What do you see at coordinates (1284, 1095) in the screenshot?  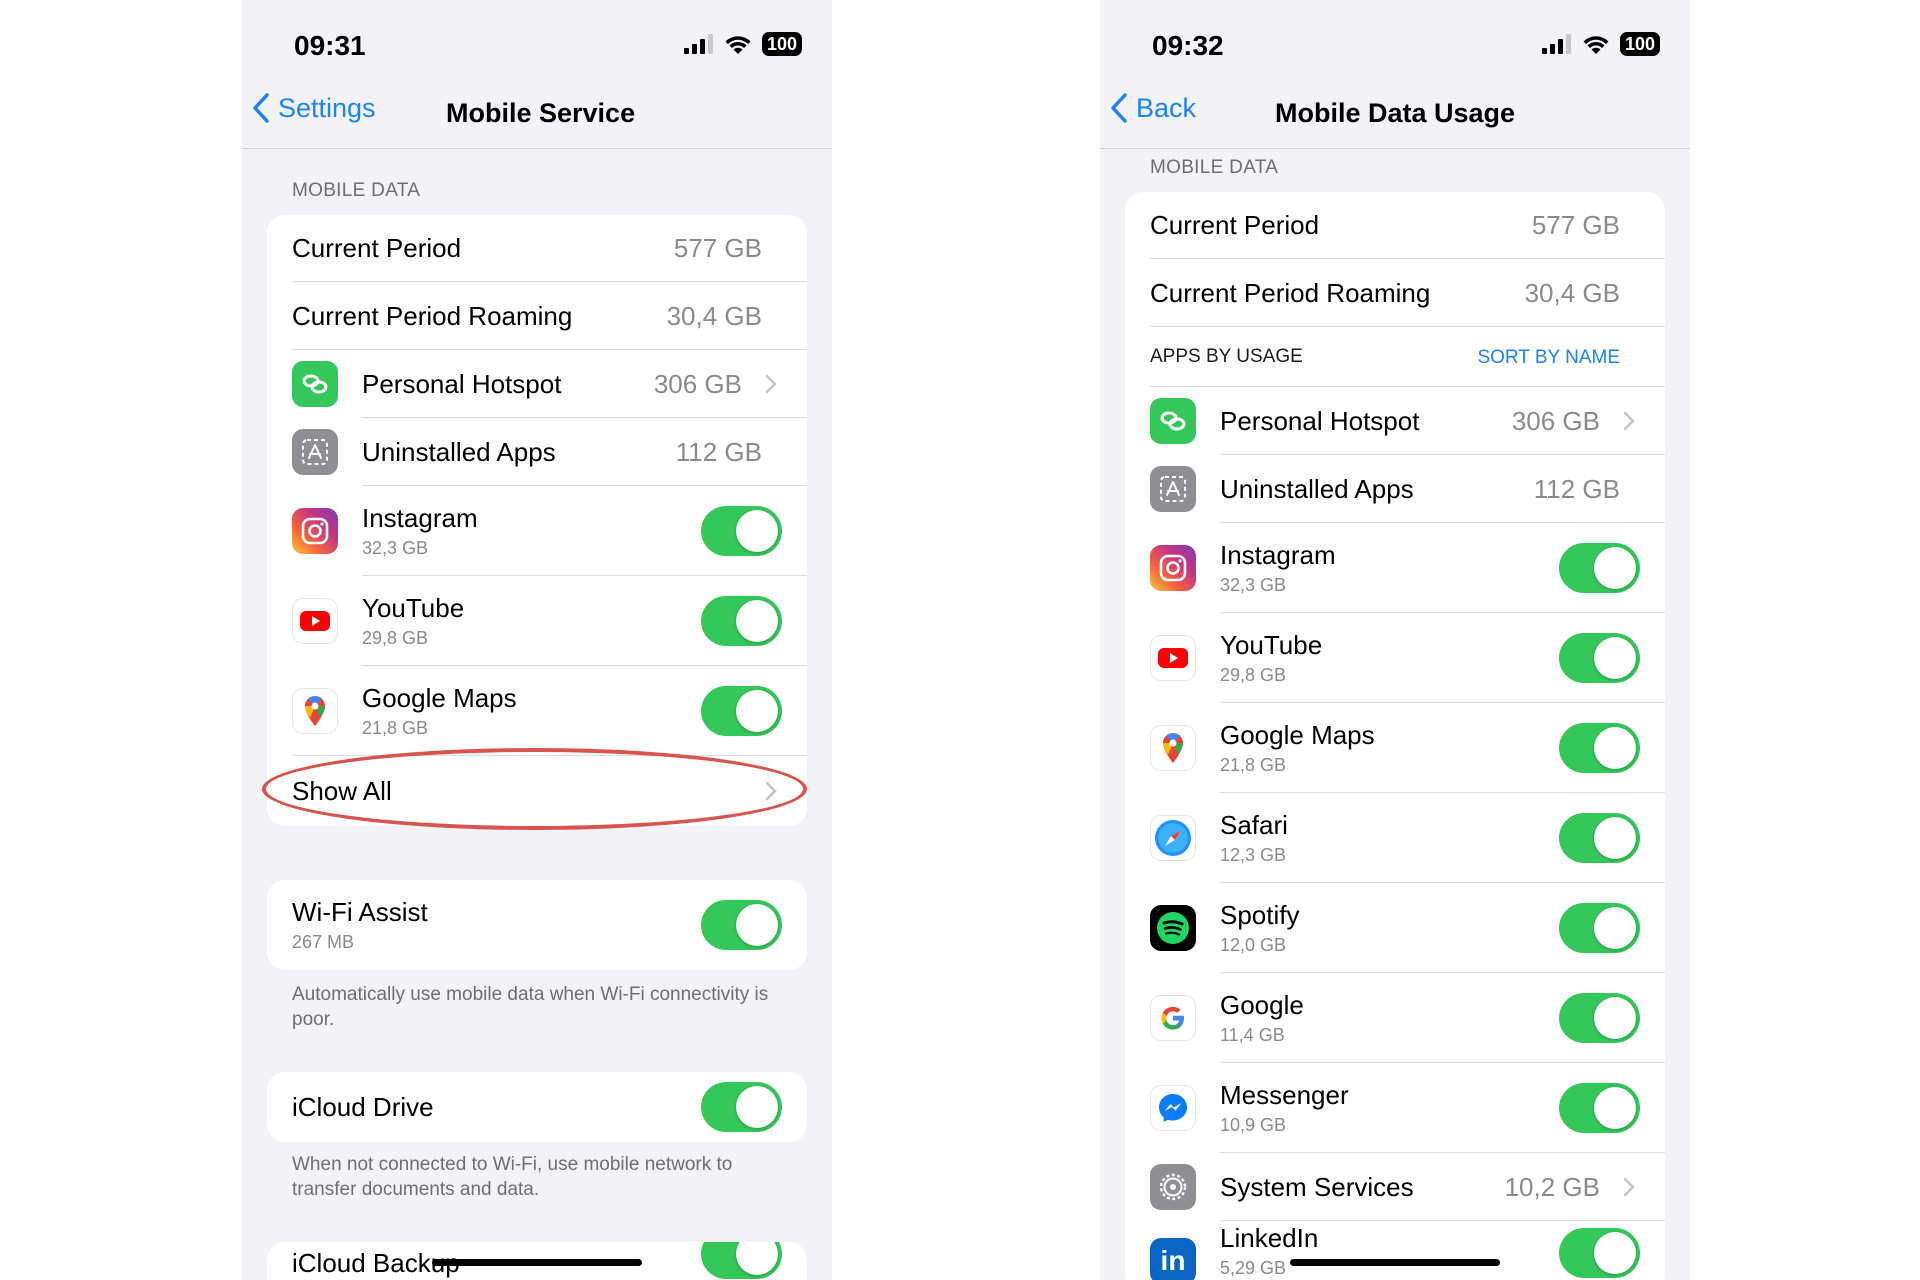 I see `app-name: Messenger` at bounding box center [1284, 1095].